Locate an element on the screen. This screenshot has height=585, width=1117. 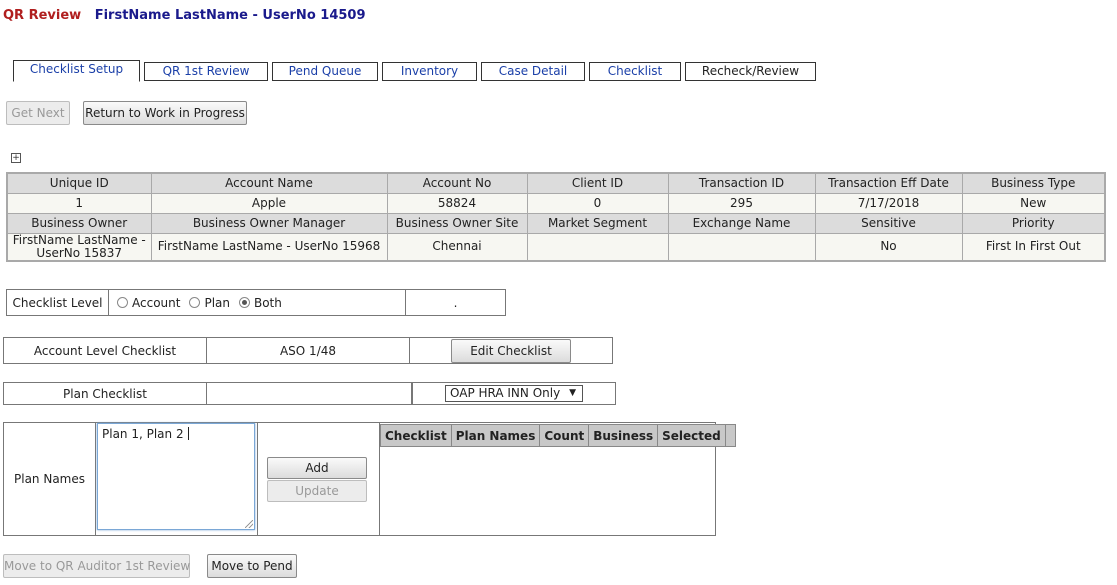
grid-header-spacer is located at coordinates (730, 435).